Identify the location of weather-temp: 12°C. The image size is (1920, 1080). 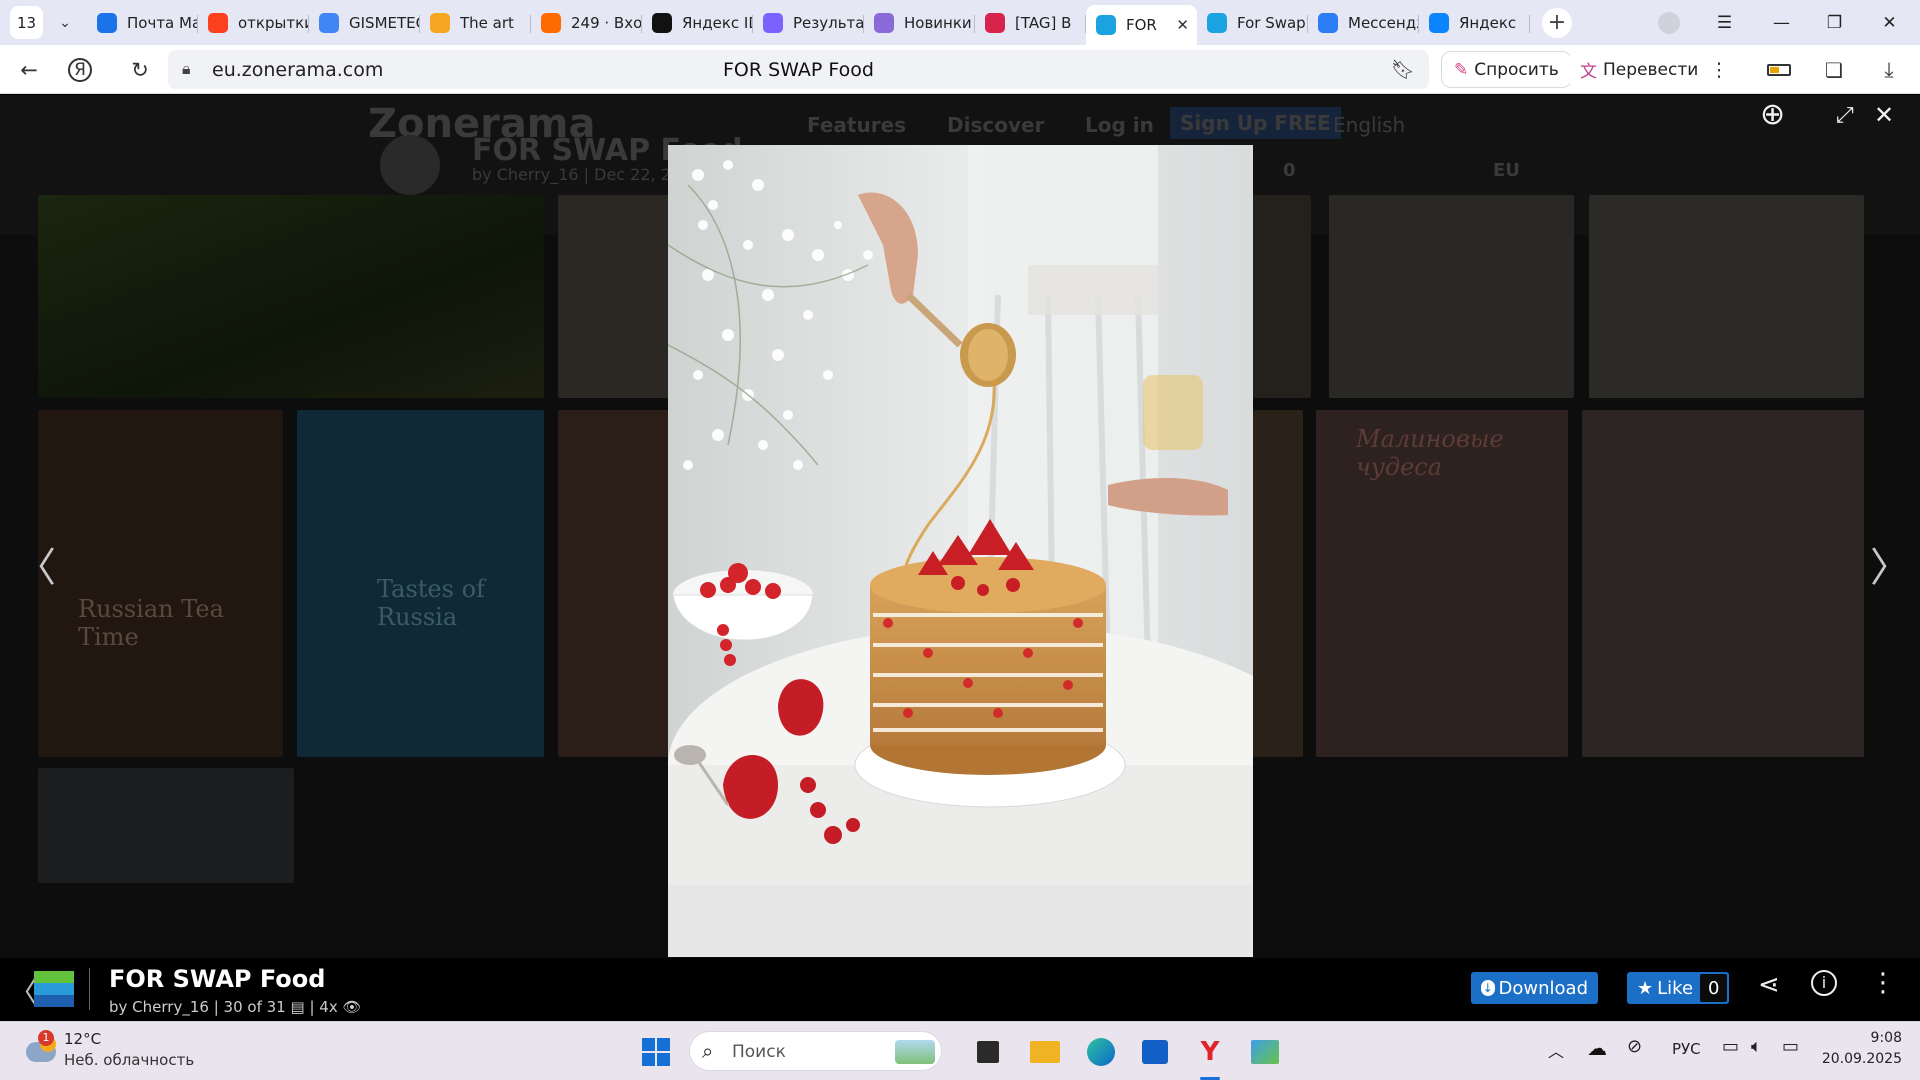
(82, 1039).